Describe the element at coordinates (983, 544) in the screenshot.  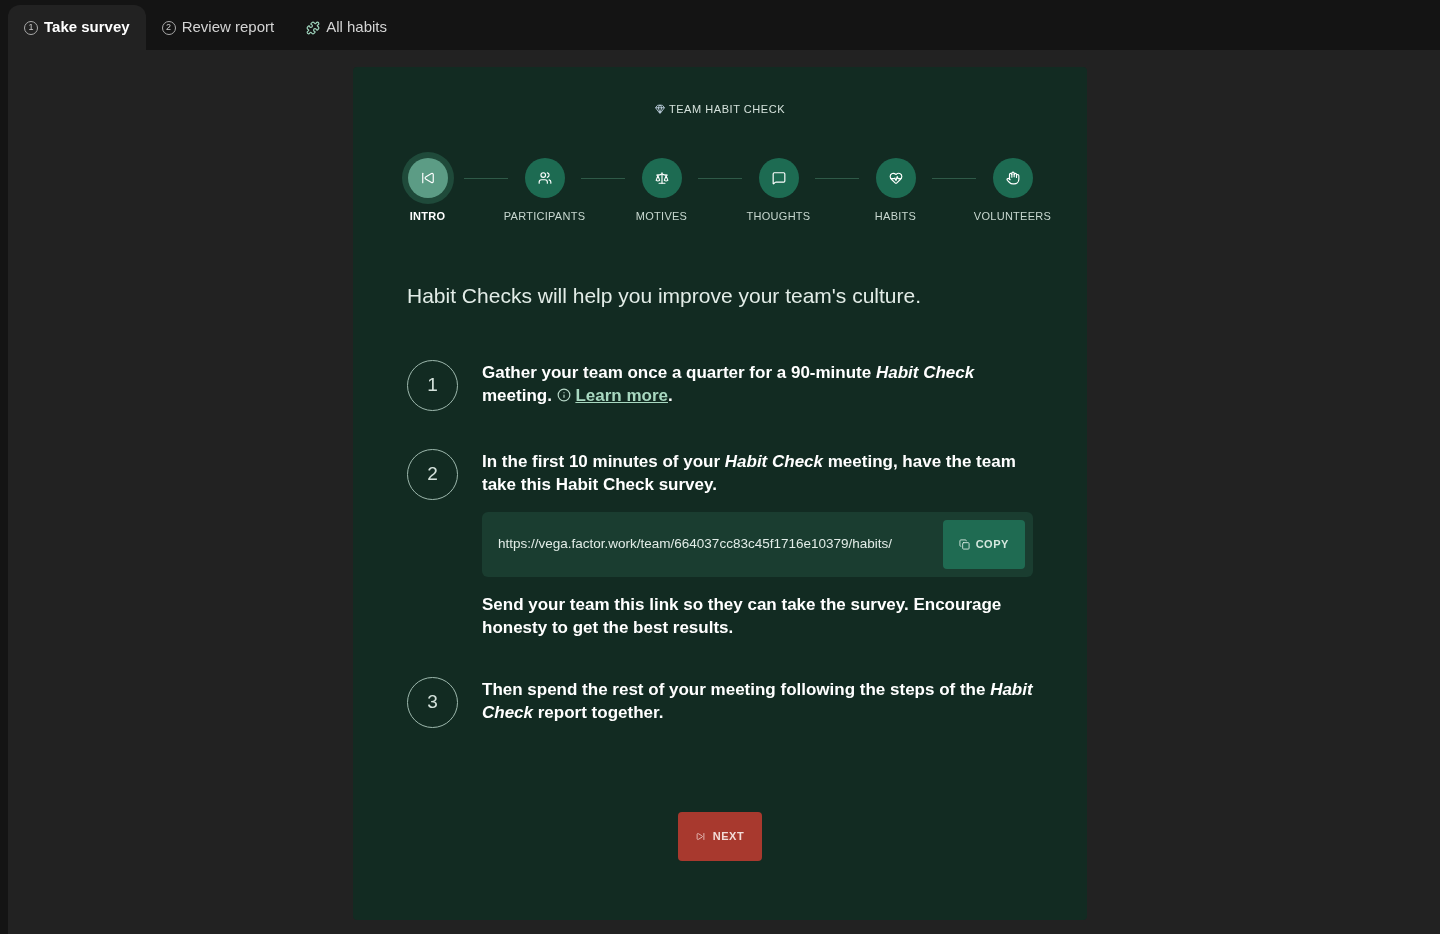
I see `copy-button: COPY` at that location.